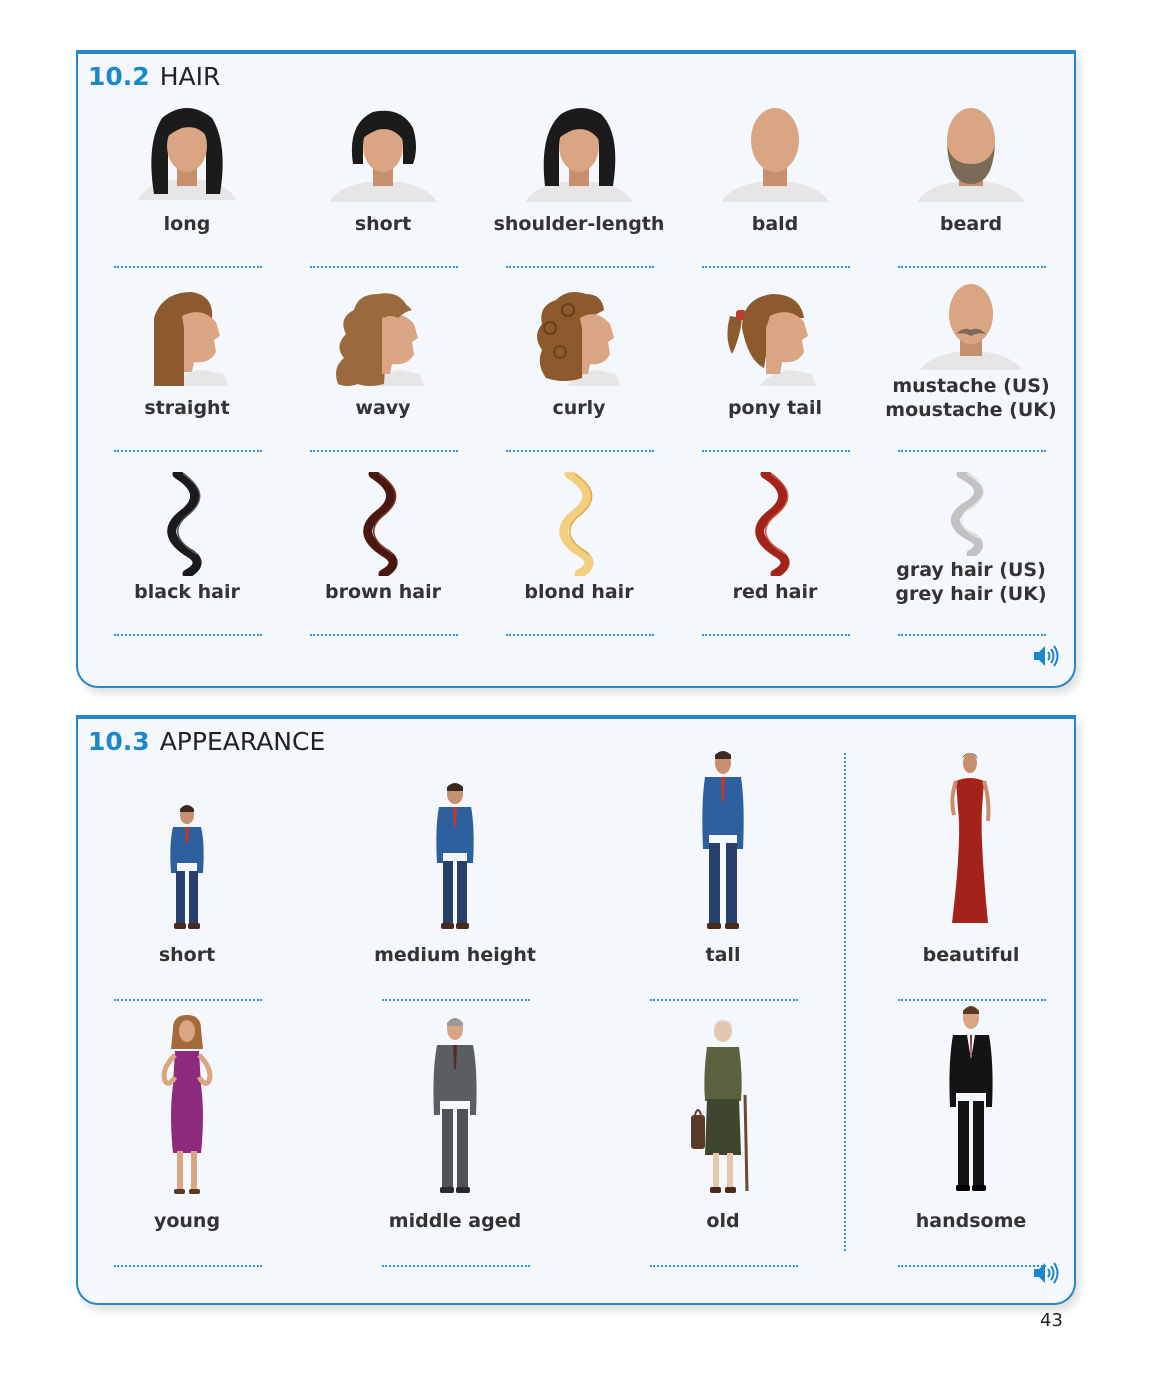  What do you see at coordinates (154, 76) in the screenshot?
I see `section-title: 10.2 HAIR` at bounding box center [154, 76].